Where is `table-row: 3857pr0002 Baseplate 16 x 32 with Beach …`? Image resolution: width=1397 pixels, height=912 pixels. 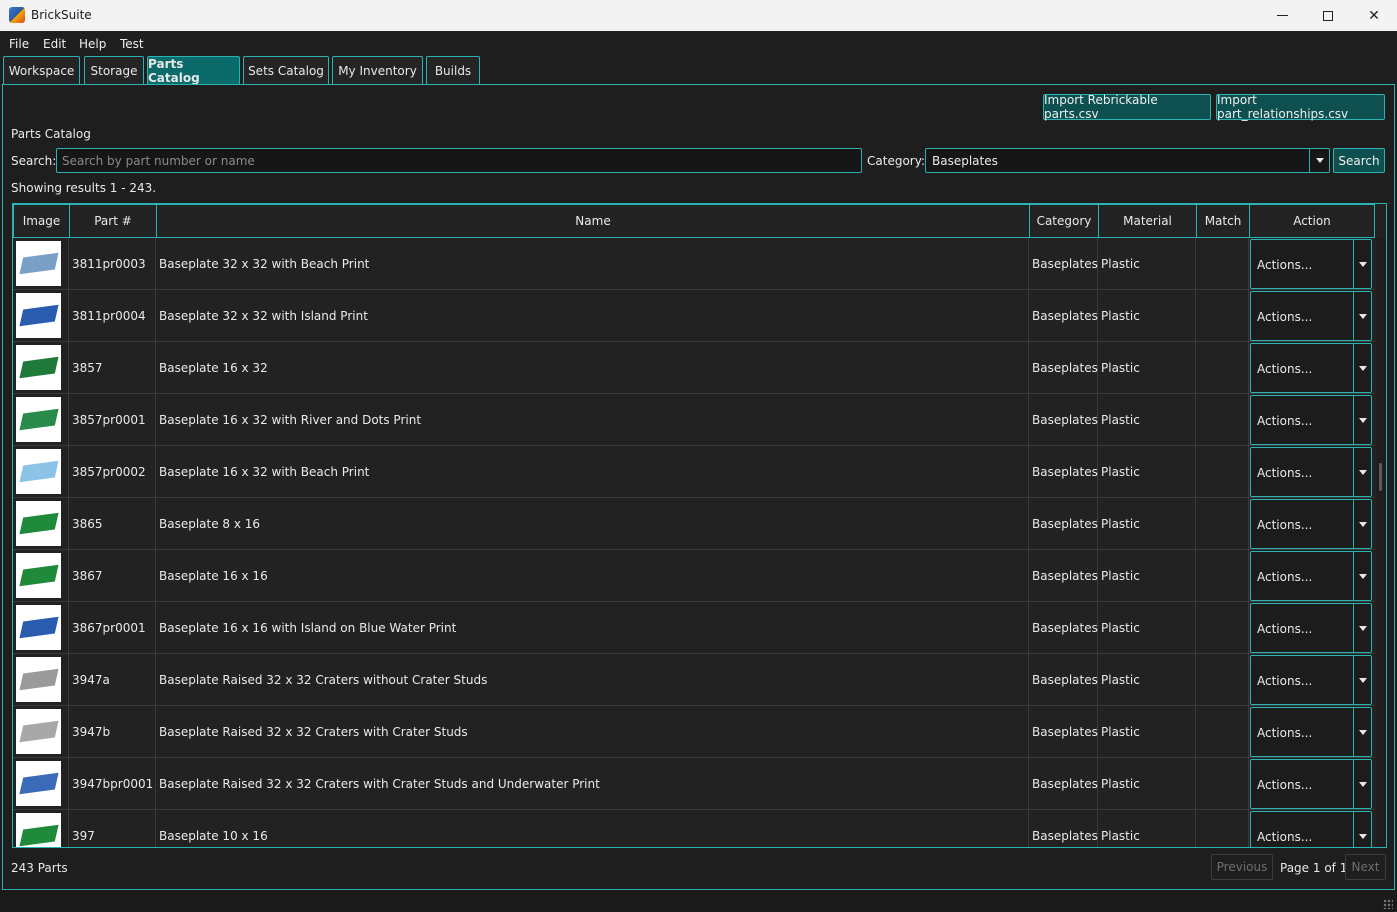
table-row: 3857pr0002 Baseplate 16 x 32 with Beach … is located at coordinates (694, 472).